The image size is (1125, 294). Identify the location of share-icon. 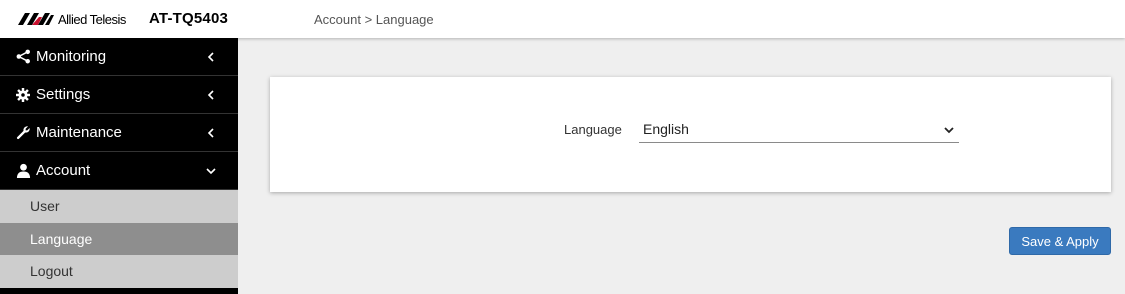
(23, 57).